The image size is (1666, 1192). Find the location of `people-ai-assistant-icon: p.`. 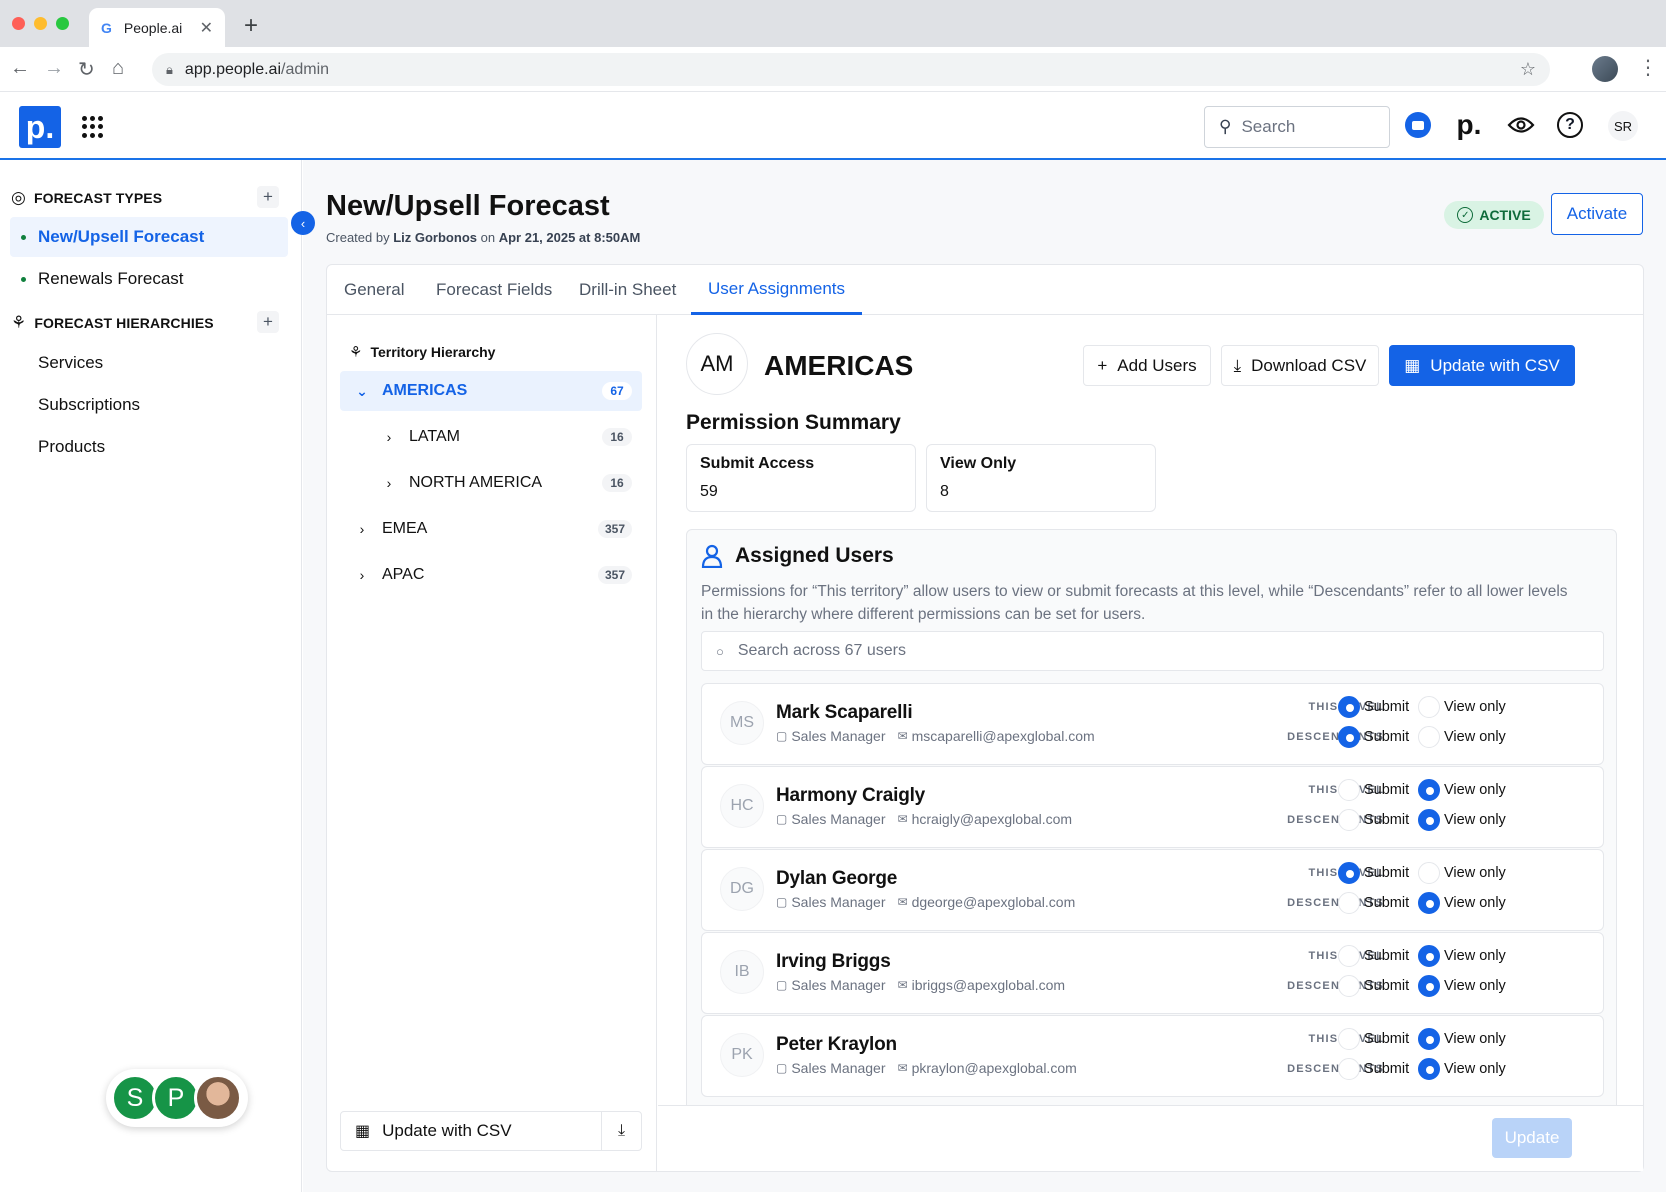

people-ai-assistant-icon: p. is located at coordinates (1469, 124).